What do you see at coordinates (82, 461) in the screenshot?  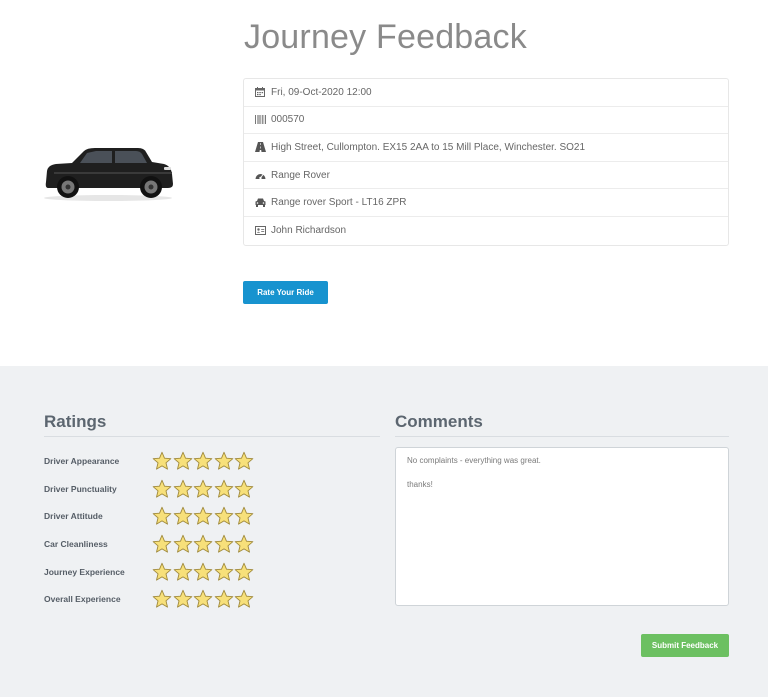 I see `rating-label: Driver Appearance` at bounding box center [82, 461].